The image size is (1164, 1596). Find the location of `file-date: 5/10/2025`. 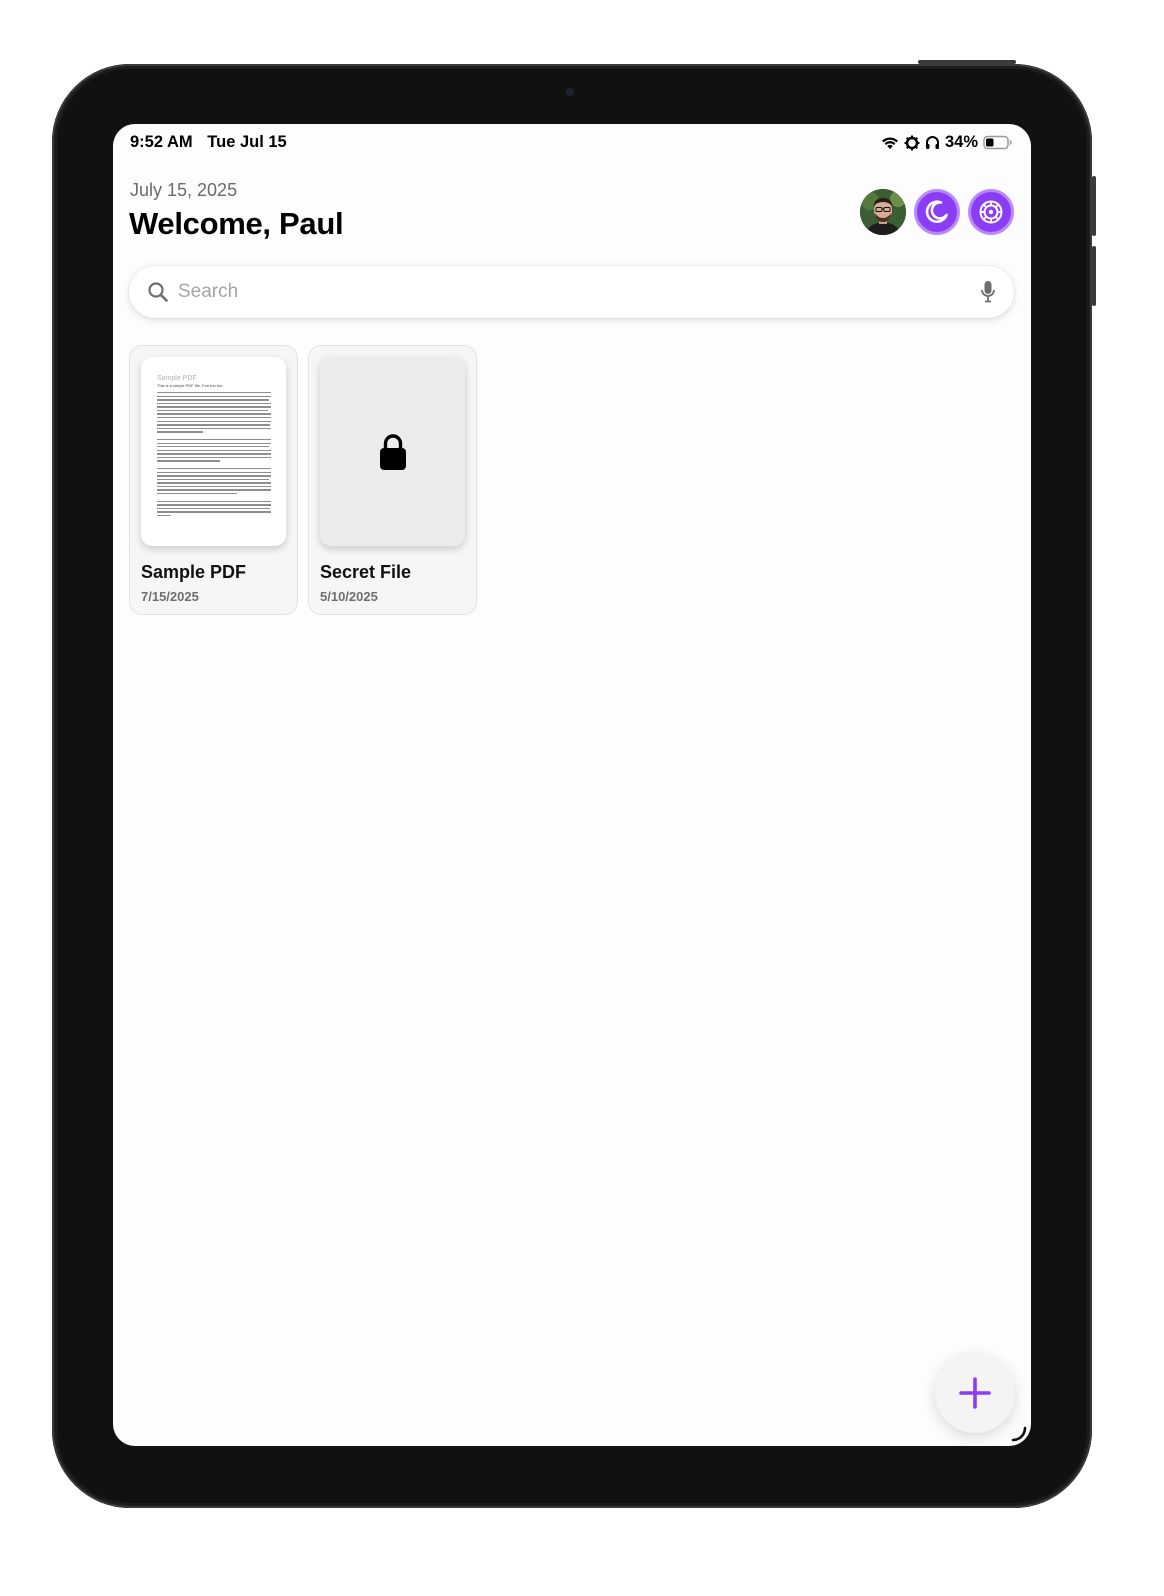

file-date: 5/10/2025 is located at coordinates (349, 596).